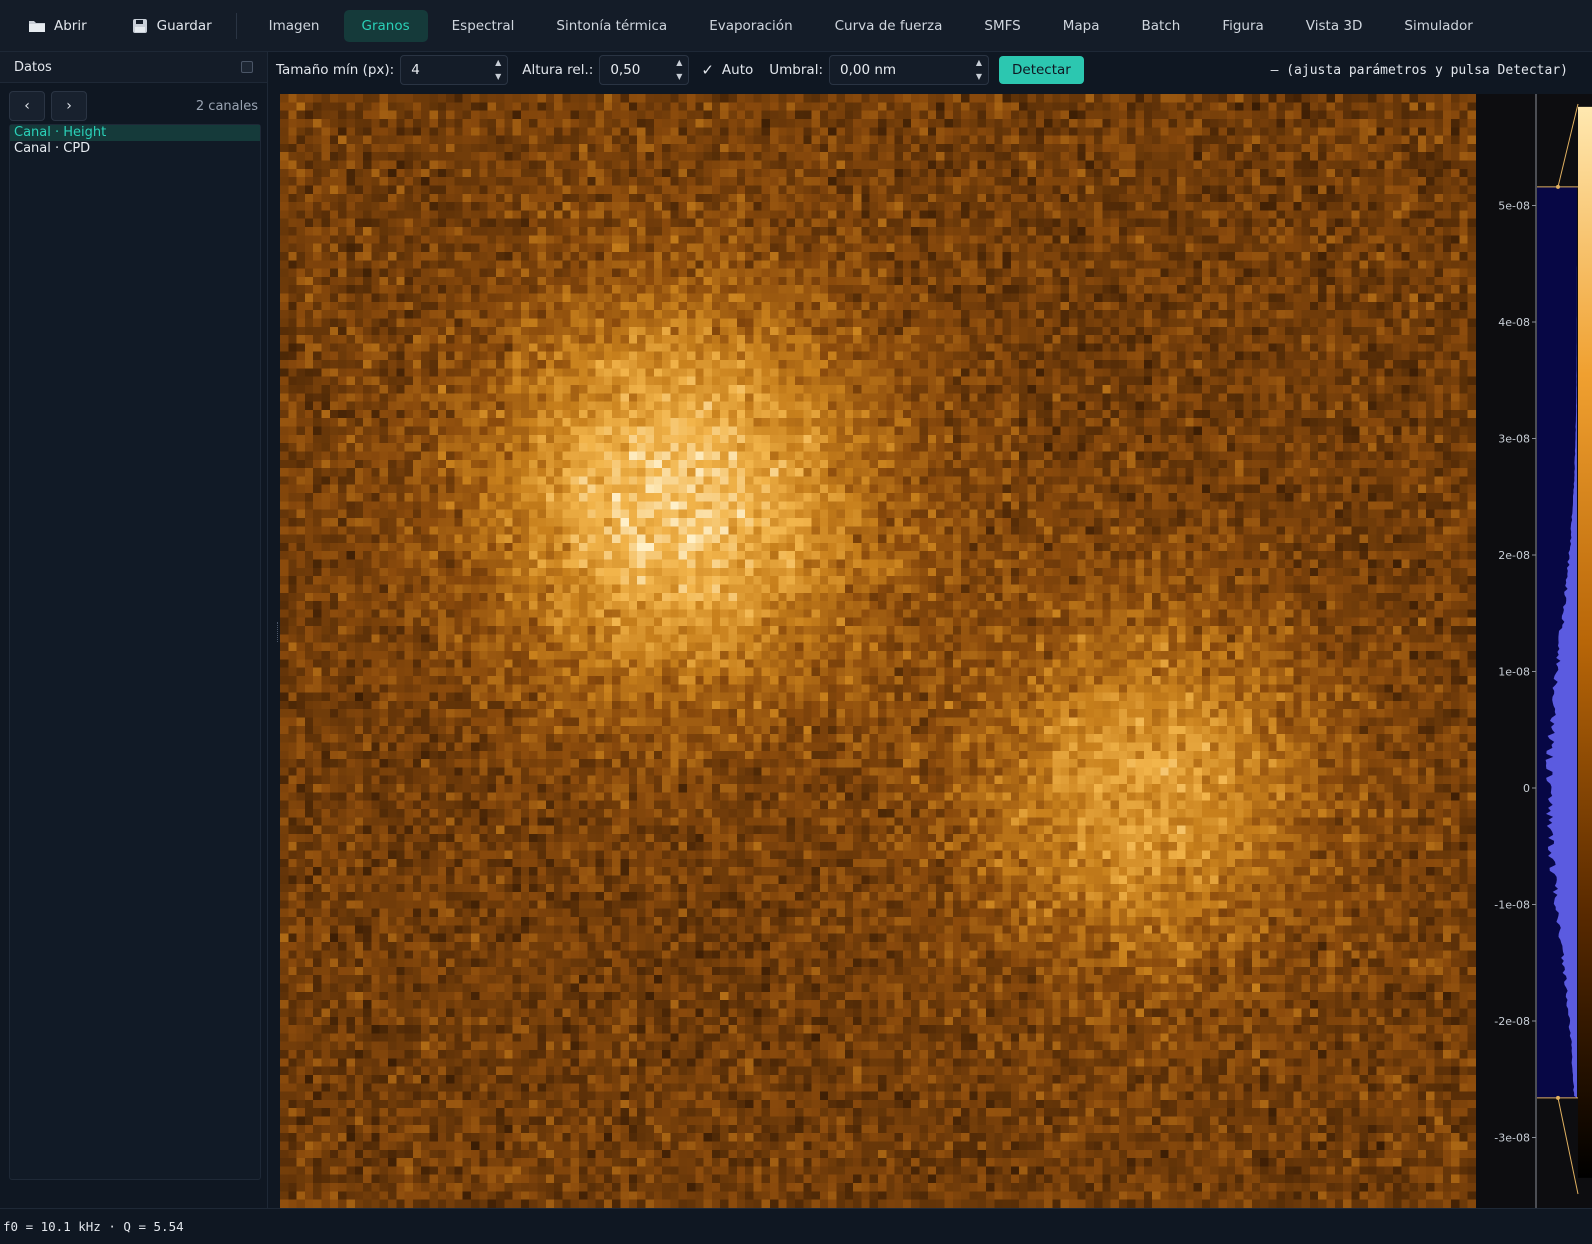  I want to click on folder-icon, so click(37, 26).